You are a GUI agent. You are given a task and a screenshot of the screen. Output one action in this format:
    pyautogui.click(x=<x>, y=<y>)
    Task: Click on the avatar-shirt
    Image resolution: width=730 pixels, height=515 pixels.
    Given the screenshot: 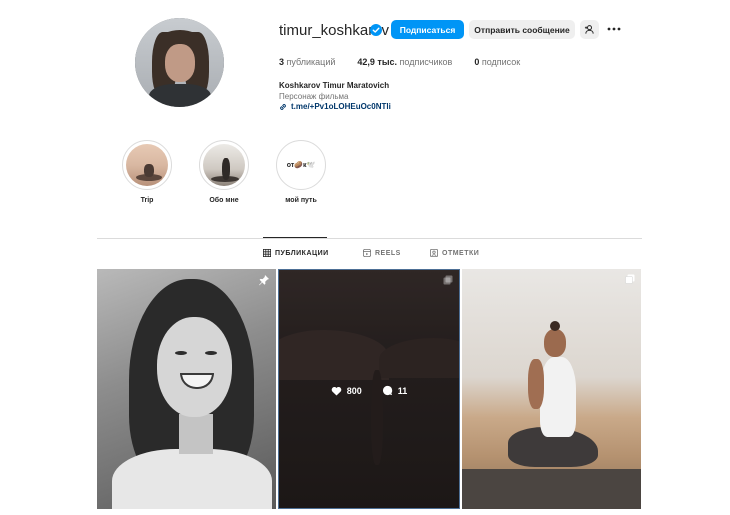 What is the action you would take?
    pyautogui.click(x=180, y=95)
    